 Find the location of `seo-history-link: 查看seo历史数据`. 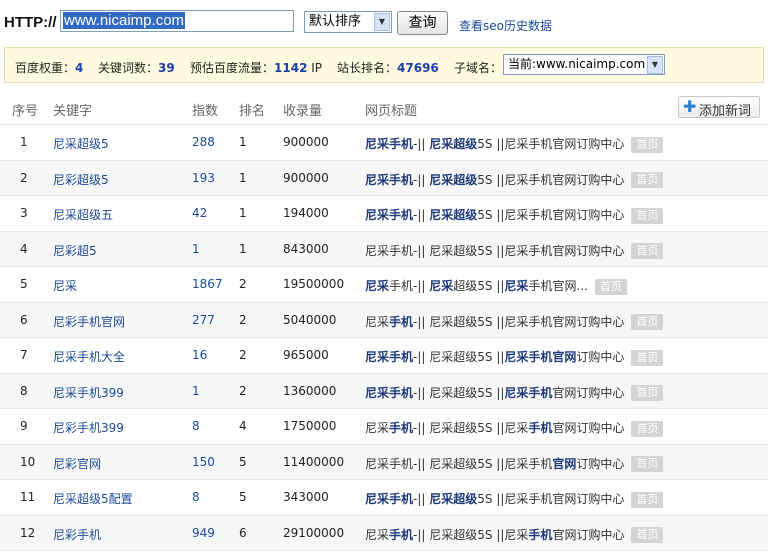

seo-history-link: 查看seo历史数据 is located at coordinates (505, 25).